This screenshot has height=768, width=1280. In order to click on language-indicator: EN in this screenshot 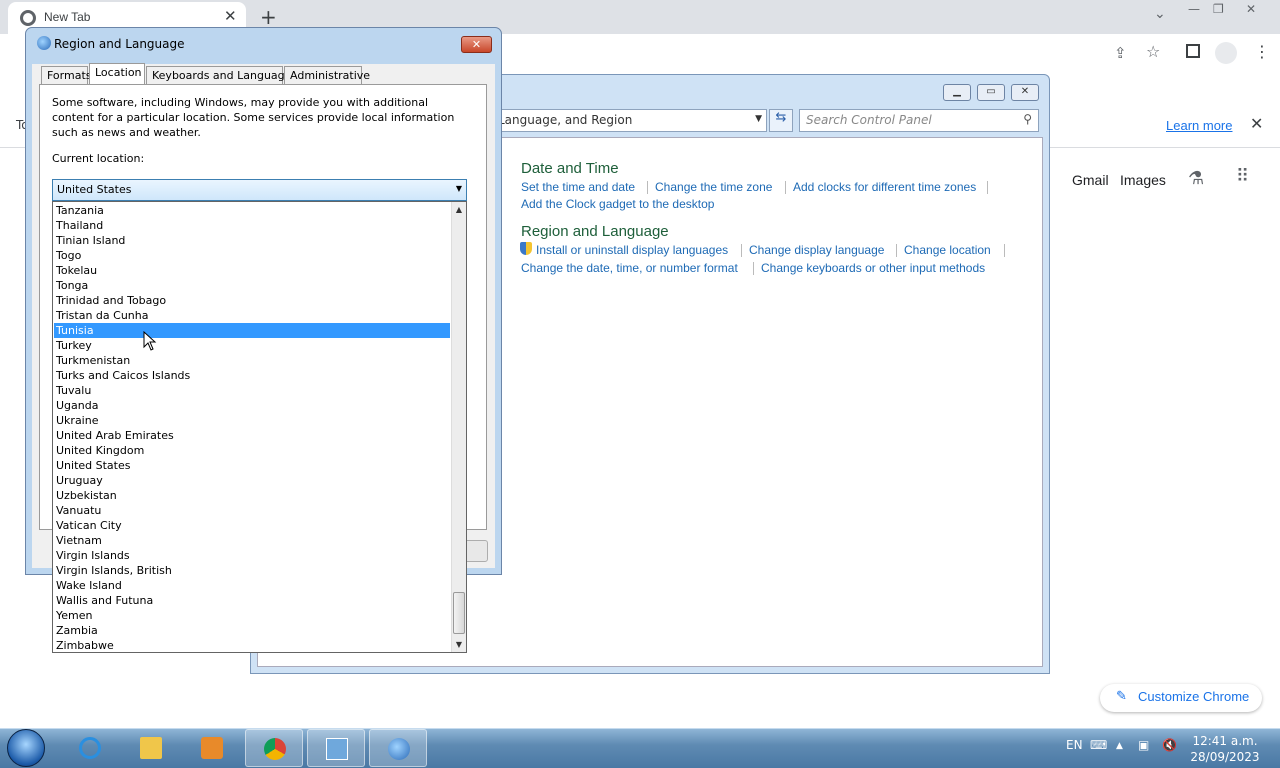, I will do `click(1074, 745)`.